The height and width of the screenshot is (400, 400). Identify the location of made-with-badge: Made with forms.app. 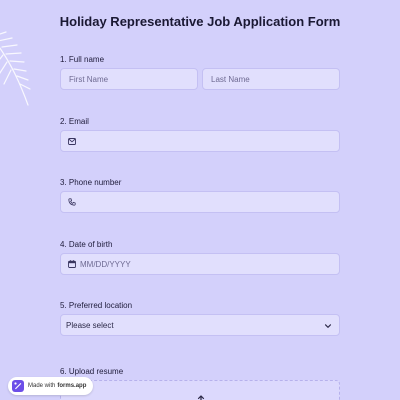
(51, 386).